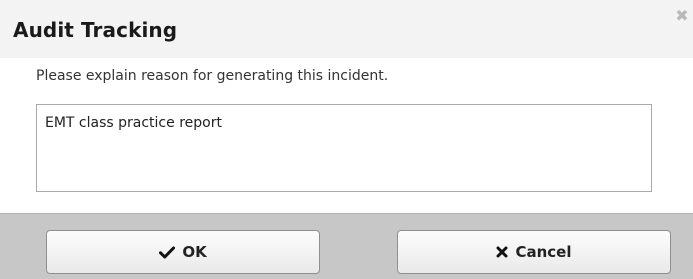  I want to click on ok-button: OK, so click(183, 252).